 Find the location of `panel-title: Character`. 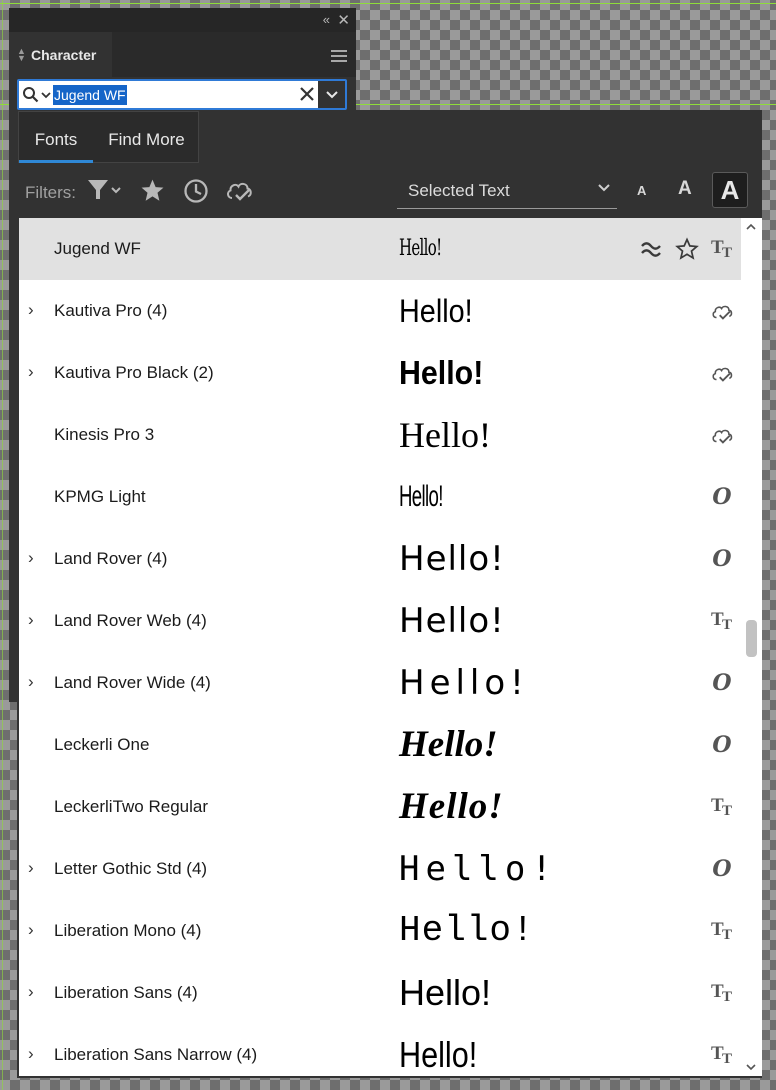

panel-title: Character is located at coordinates (64, 54).